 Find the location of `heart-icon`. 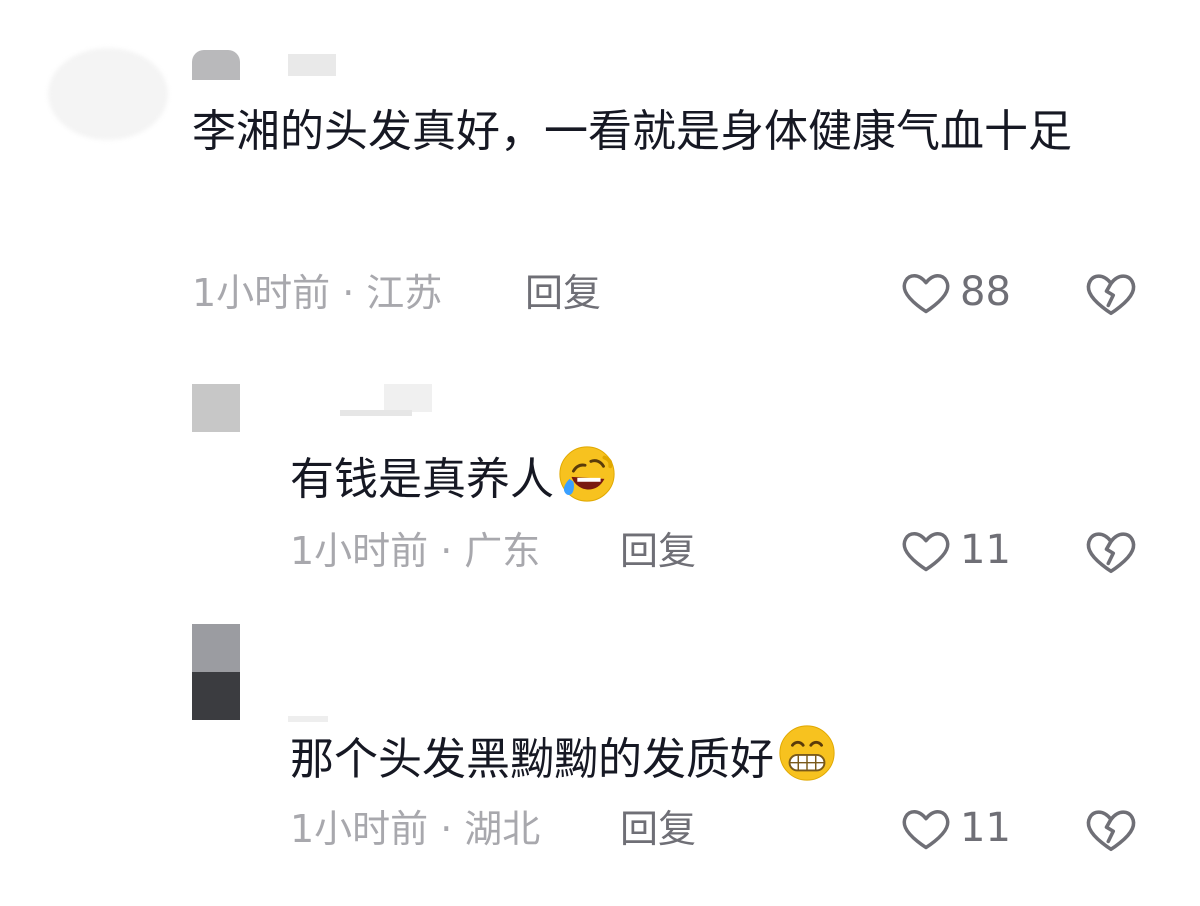

heart-icon is located at coordinates (926, 828).